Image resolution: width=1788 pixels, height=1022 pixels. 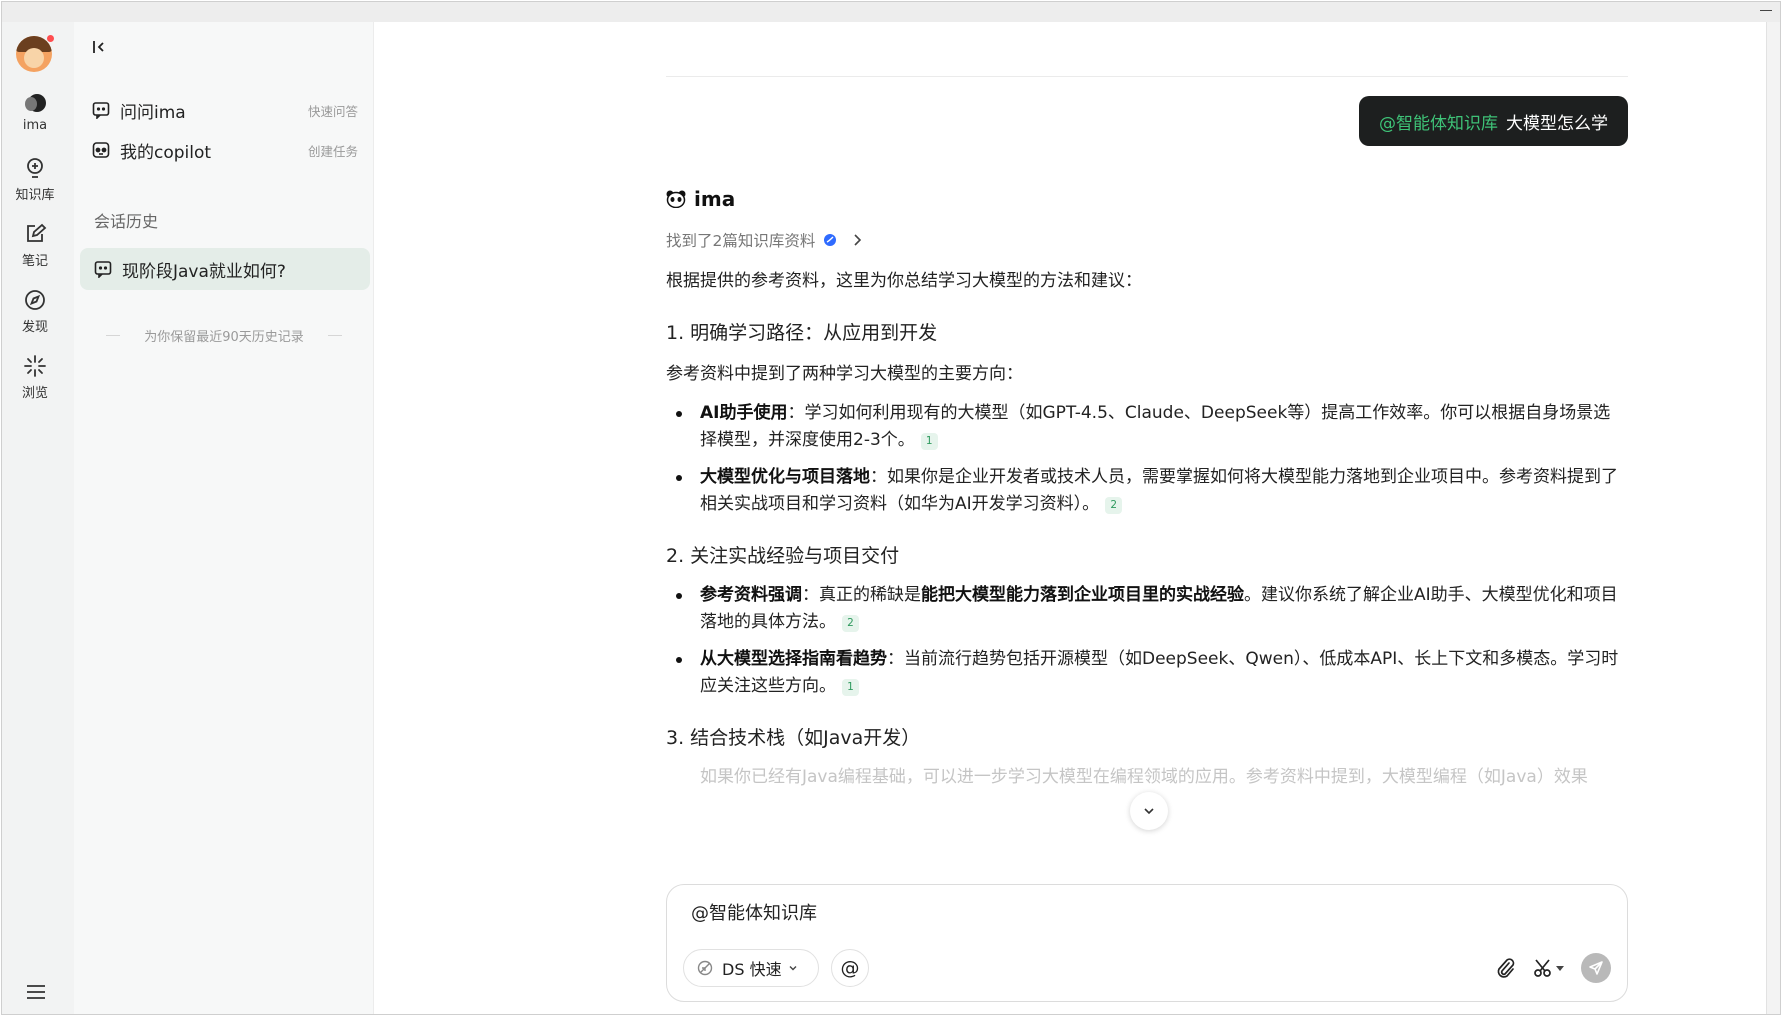 What do you see at coordinates (1773, 518) in the screenshot?
I see `window-scrollbar` at bounding box center [1773, 518].